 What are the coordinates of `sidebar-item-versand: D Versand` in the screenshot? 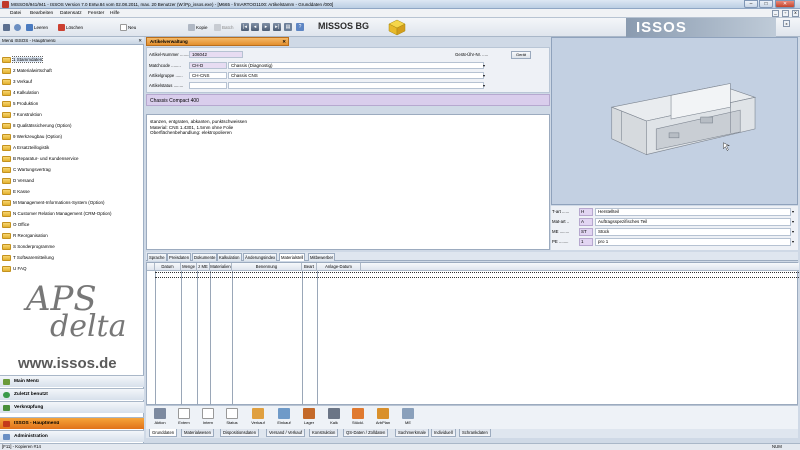 It's located at (71, 180).